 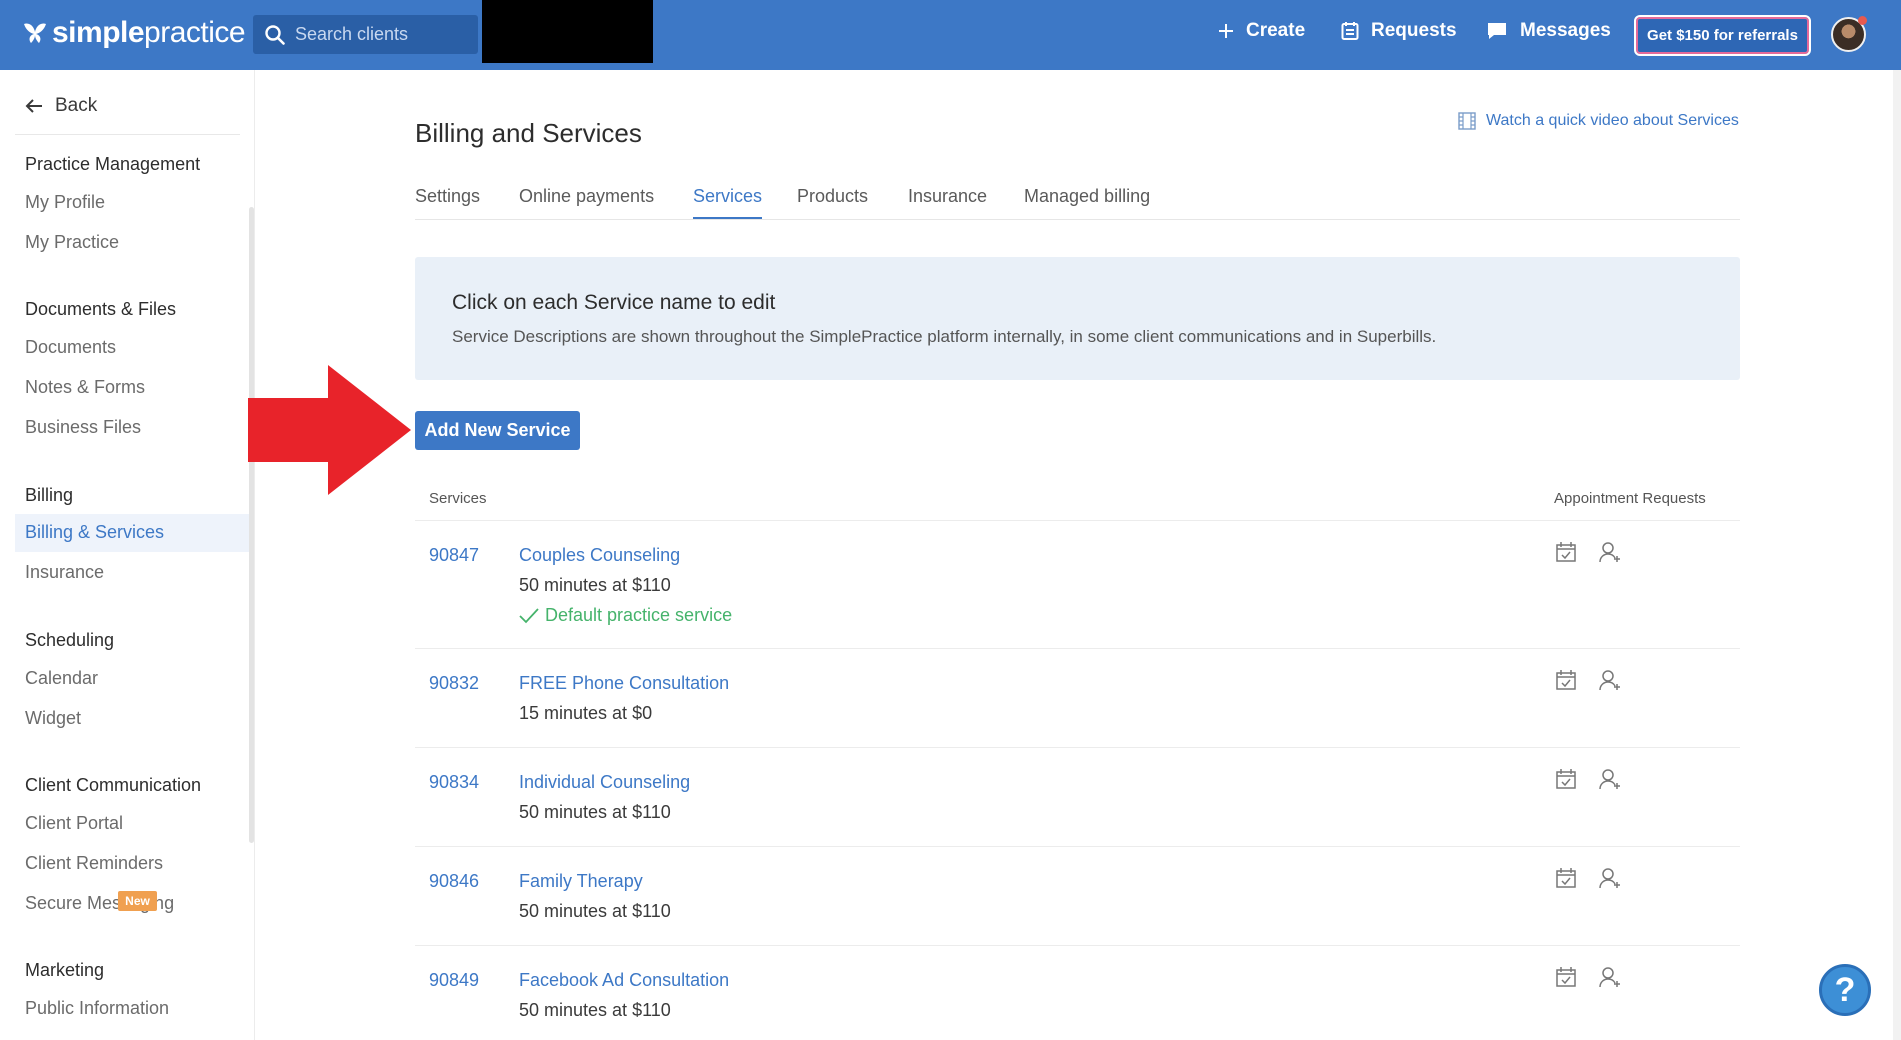 What do you see at coordinates (1087, 201) in the screenshot?
I see `tab-managed-billing: Managed billing` at bounding box center [1087, 201].